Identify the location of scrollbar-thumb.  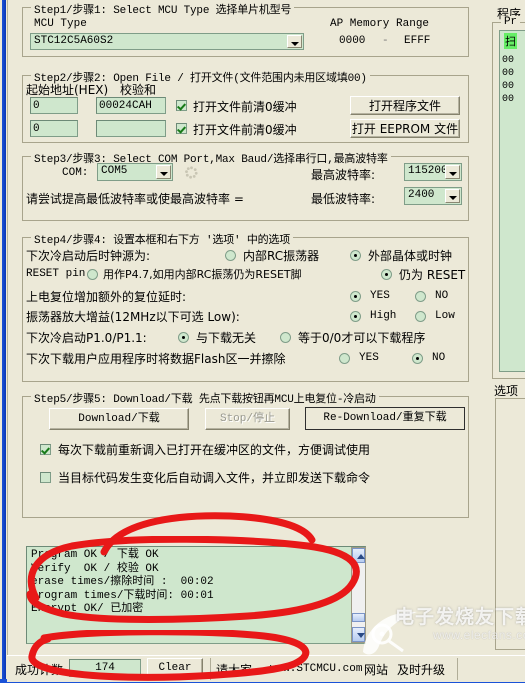
(358, 617).